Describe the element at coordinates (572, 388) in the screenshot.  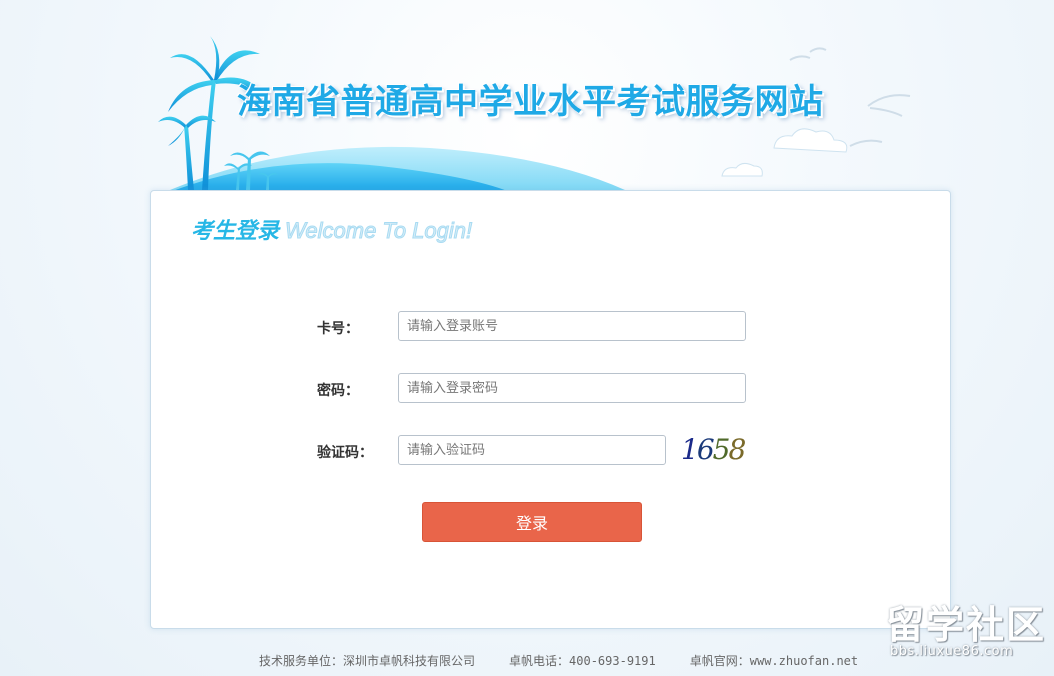
I see `password-input` at that location.